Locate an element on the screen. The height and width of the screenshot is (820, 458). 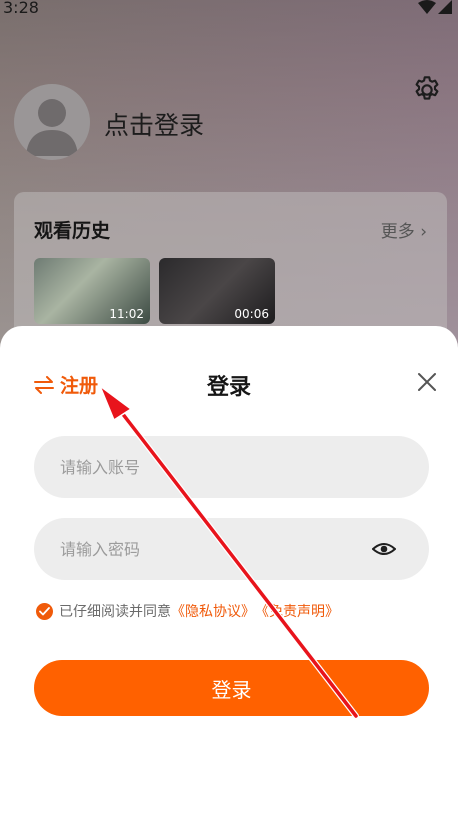
account-input is located at coordinates (231, 467).